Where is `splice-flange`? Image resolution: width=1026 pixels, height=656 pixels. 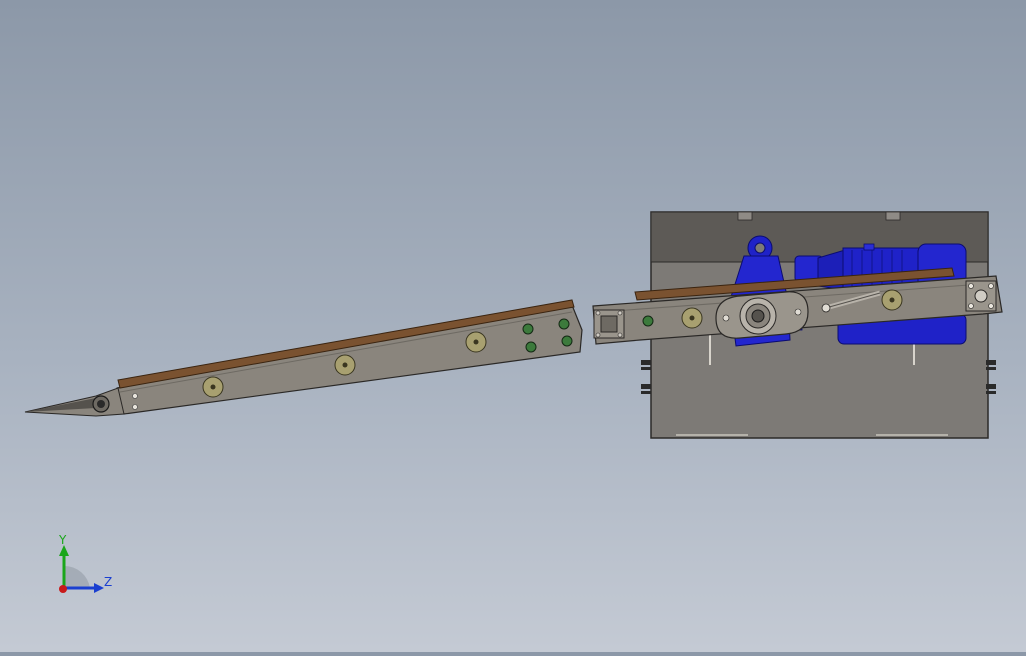
splice-flange is located at coordinates (609, 324).